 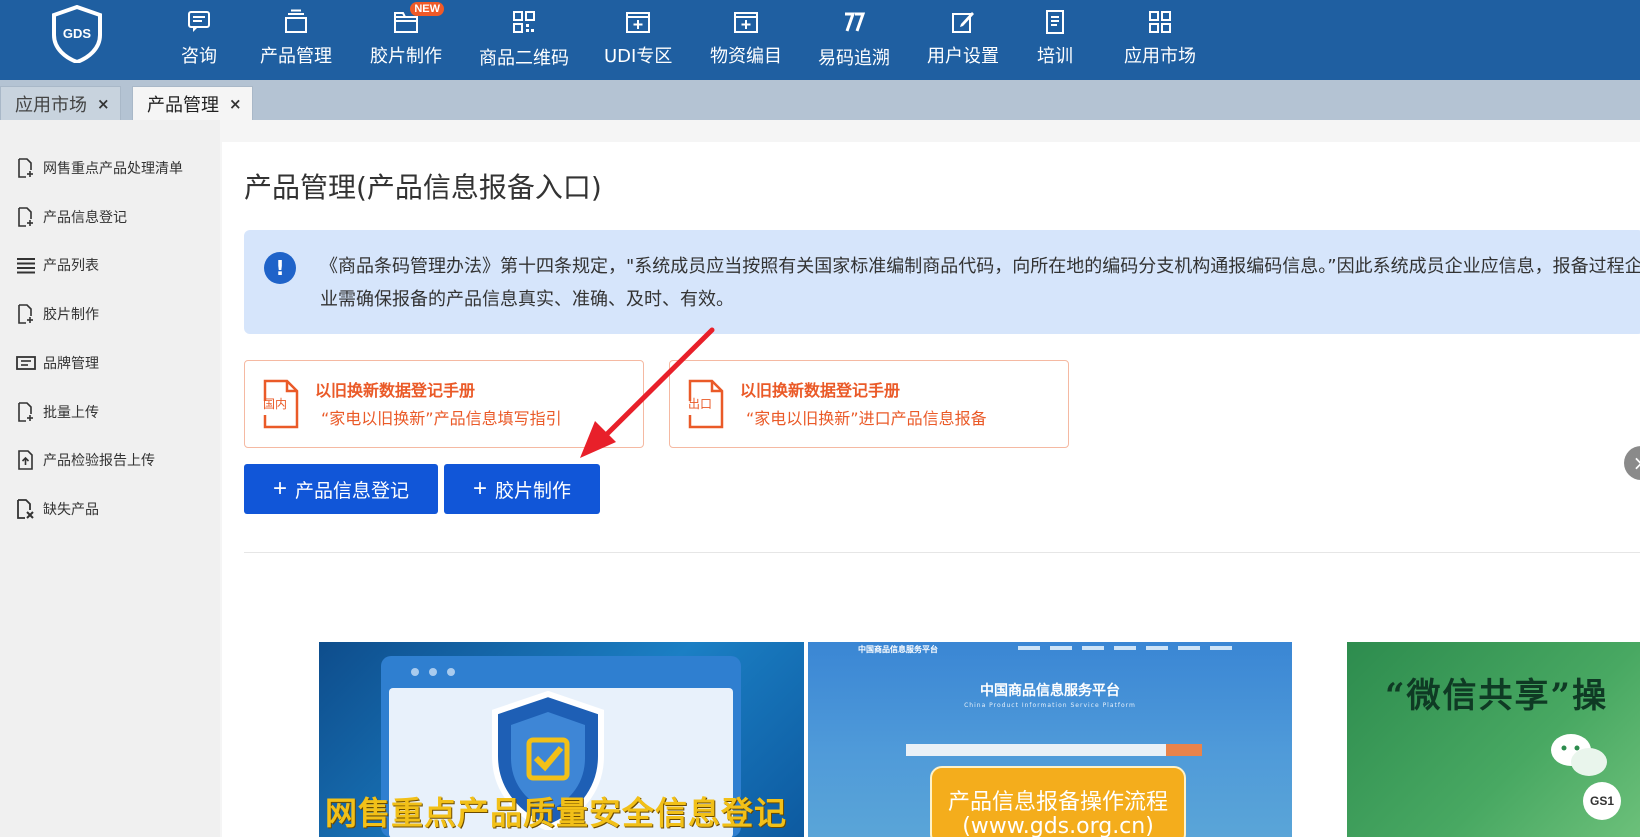 I want to click on nav-film-making: NEW 胶片制作, so click(x=407, y=38).